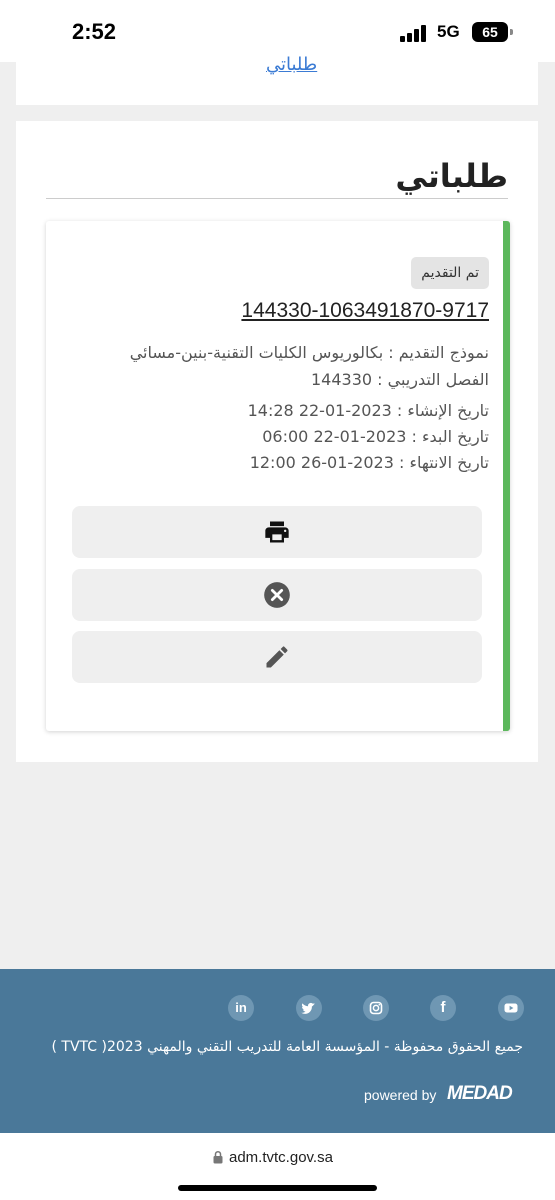 This screenshot has width=555, height=1200. I want to click on print-icon, so click(277, 532).